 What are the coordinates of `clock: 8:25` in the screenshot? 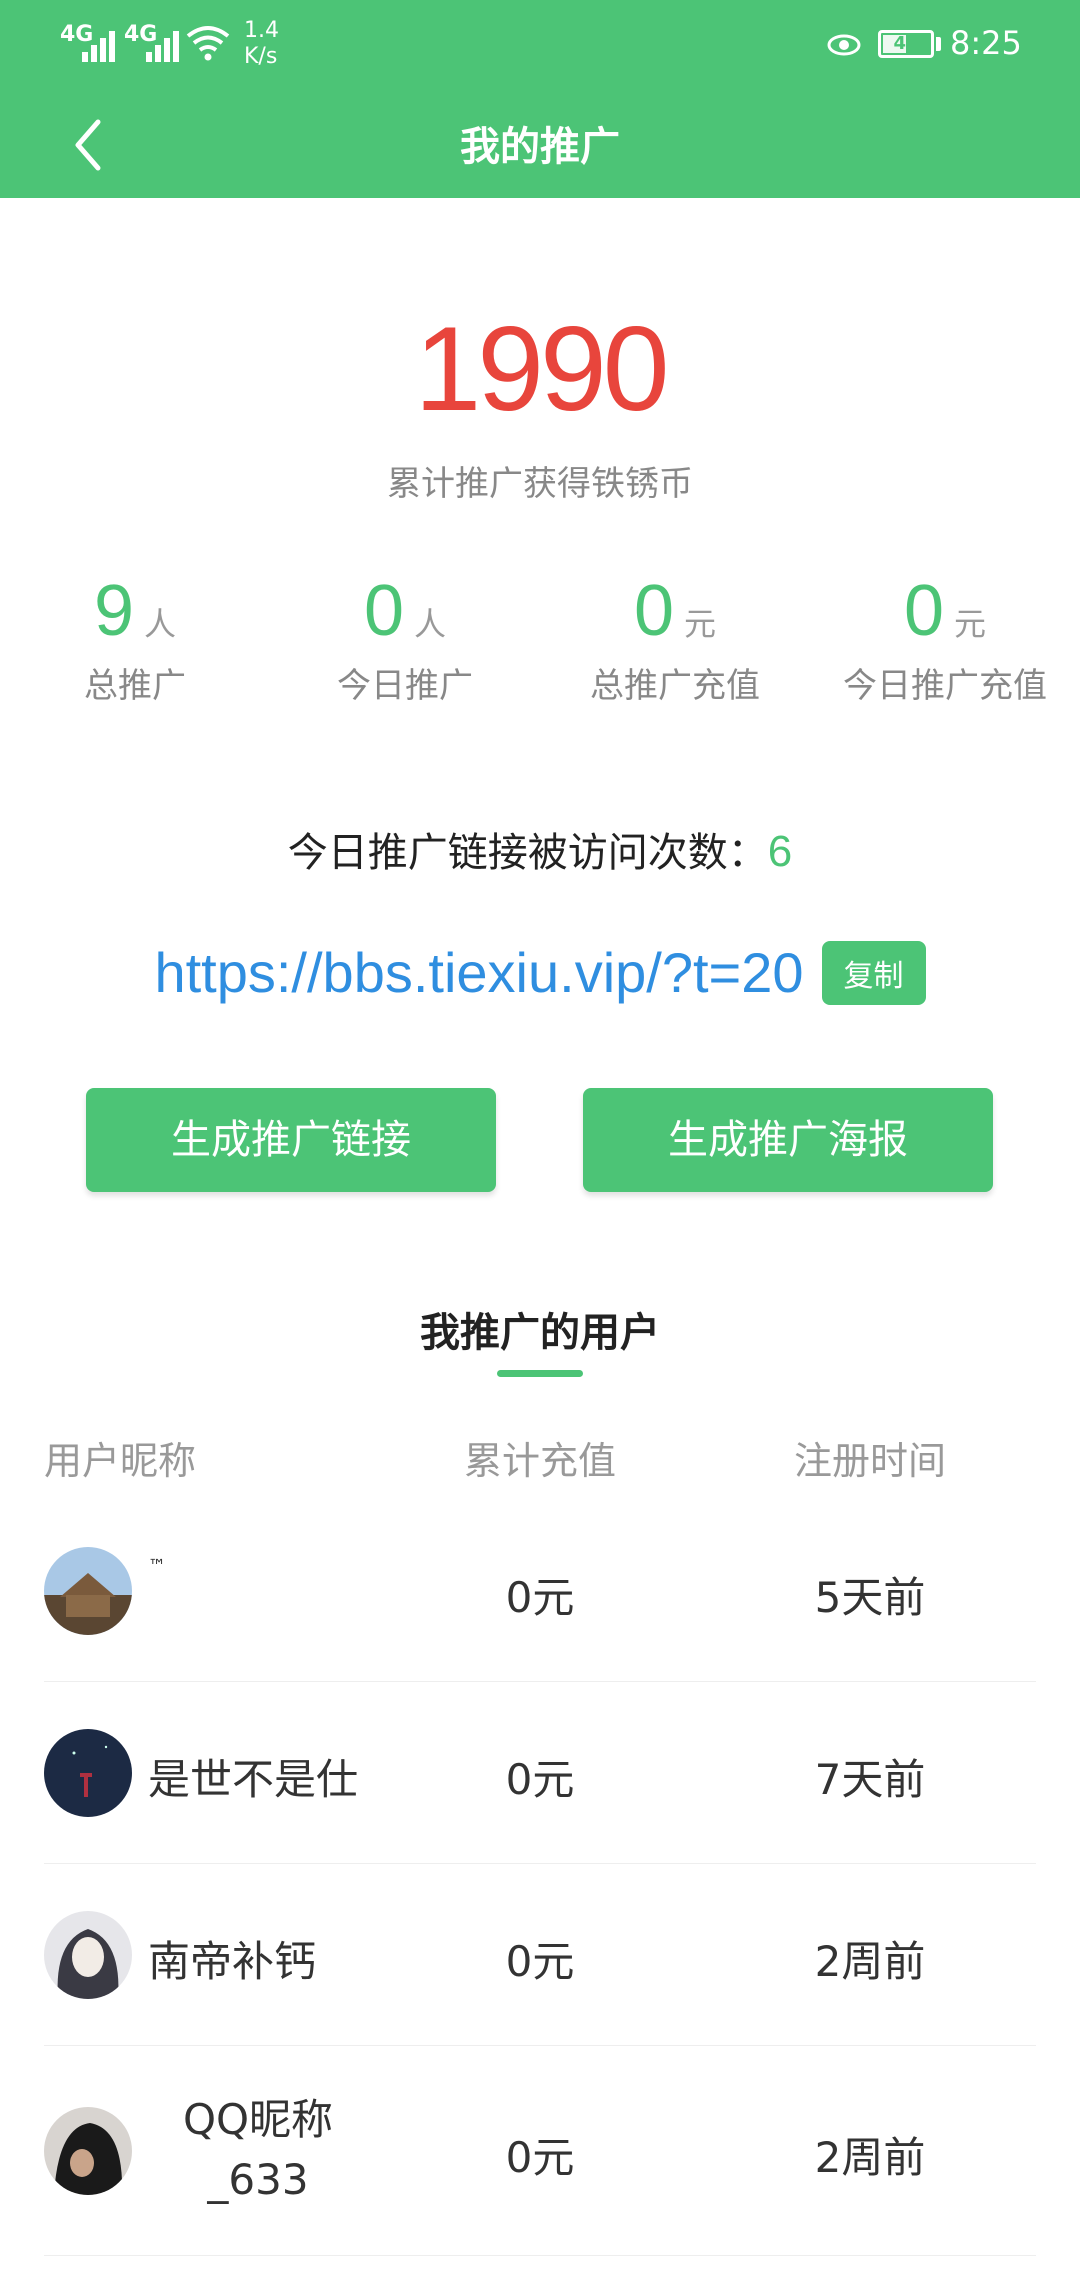 It's located at (986, 43).